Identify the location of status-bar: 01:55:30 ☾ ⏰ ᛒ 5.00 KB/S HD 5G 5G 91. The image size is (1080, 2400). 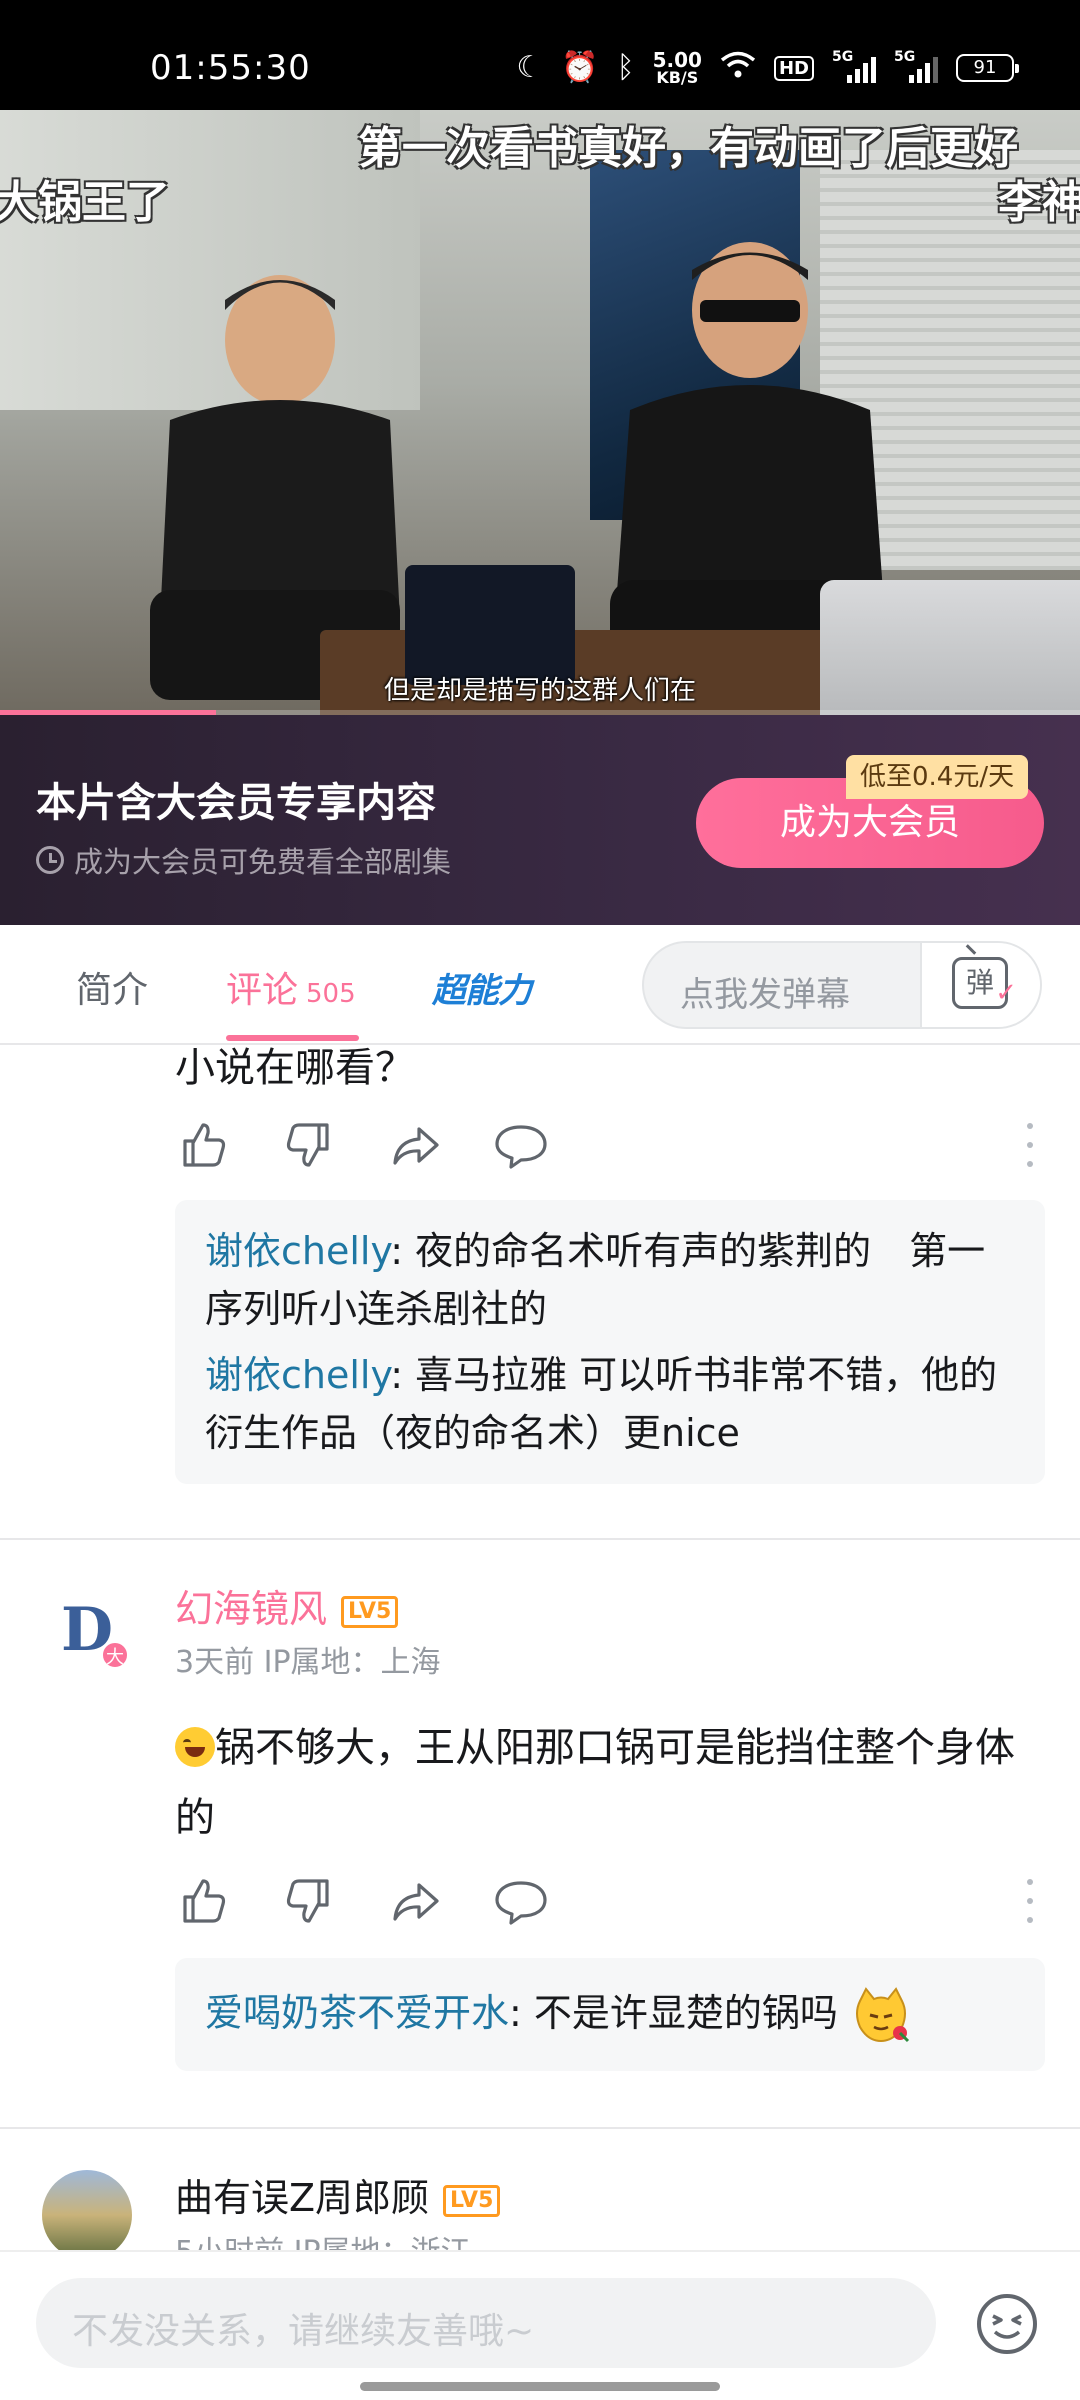
(540, 55).